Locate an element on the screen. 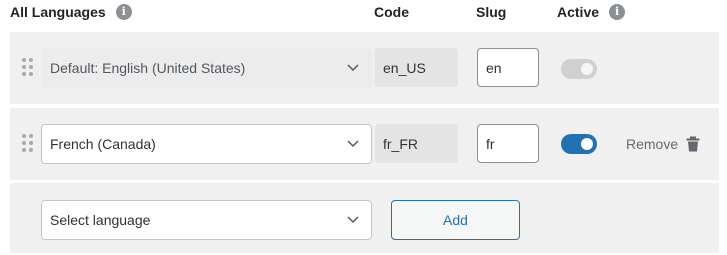 Image resolution: width=727 pixels, height=255 pixels. active-header: Active i is located at coordinates (591, 12).